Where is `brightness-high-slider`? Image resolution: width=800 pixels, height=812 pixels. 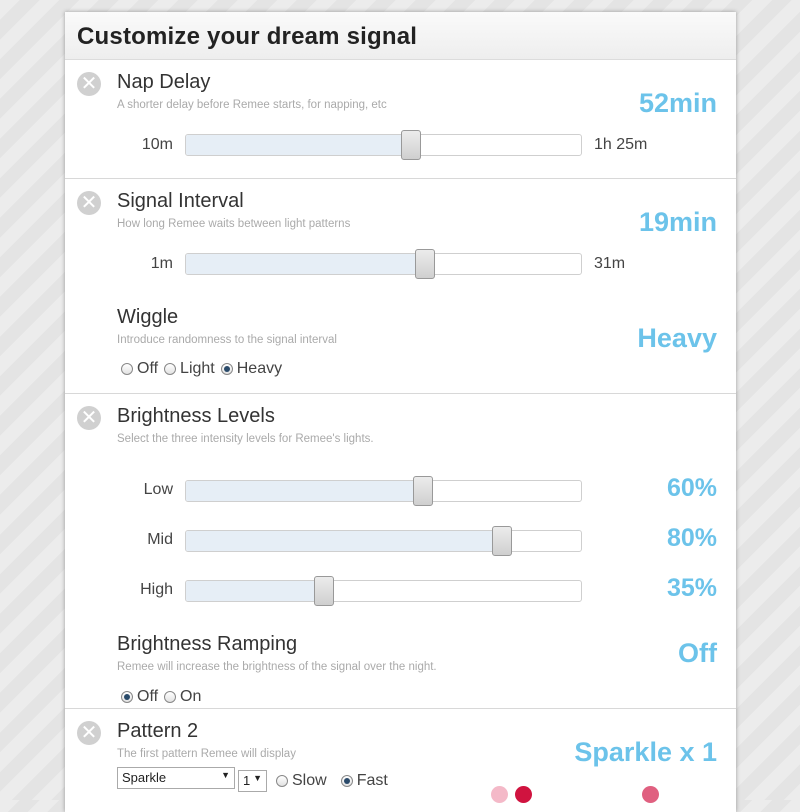 brightness-high-slider is located at coordinates (383, 591).